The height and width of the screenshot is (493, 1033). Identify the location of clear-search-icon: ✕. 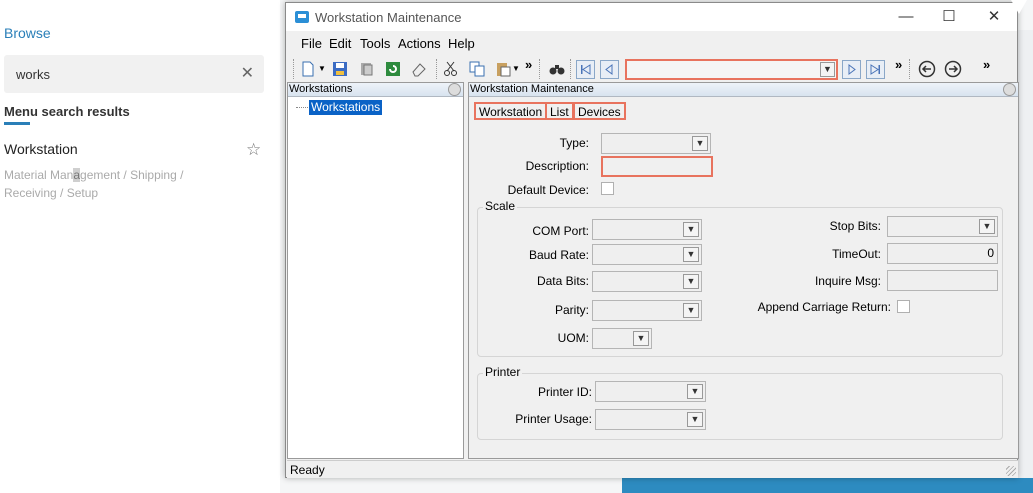
(247, 74).